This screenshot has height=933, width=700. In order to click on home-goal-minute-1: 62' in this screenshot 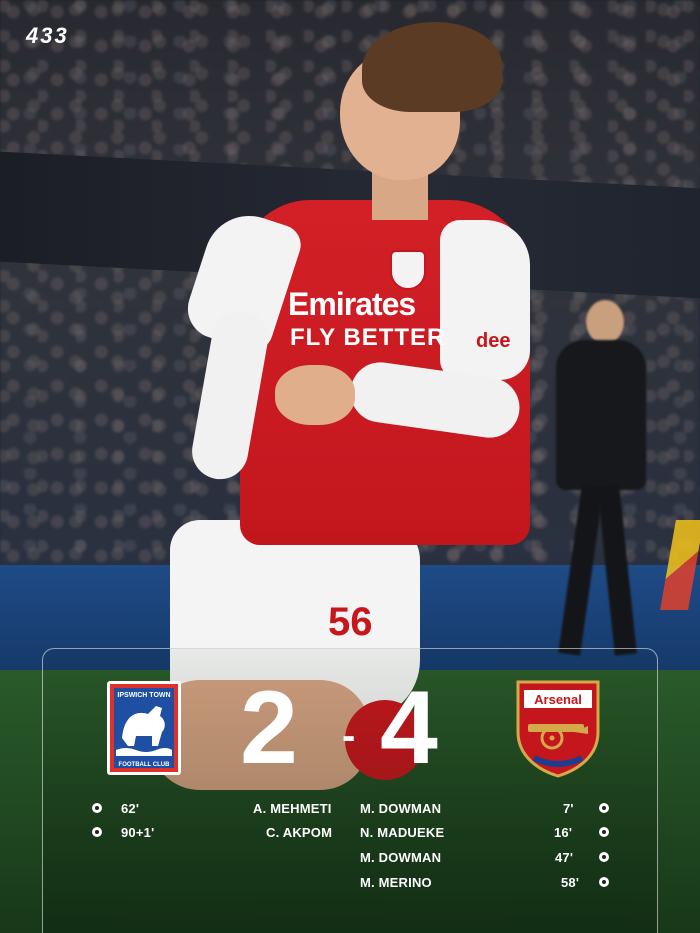, I will do `click(130, 808)`.